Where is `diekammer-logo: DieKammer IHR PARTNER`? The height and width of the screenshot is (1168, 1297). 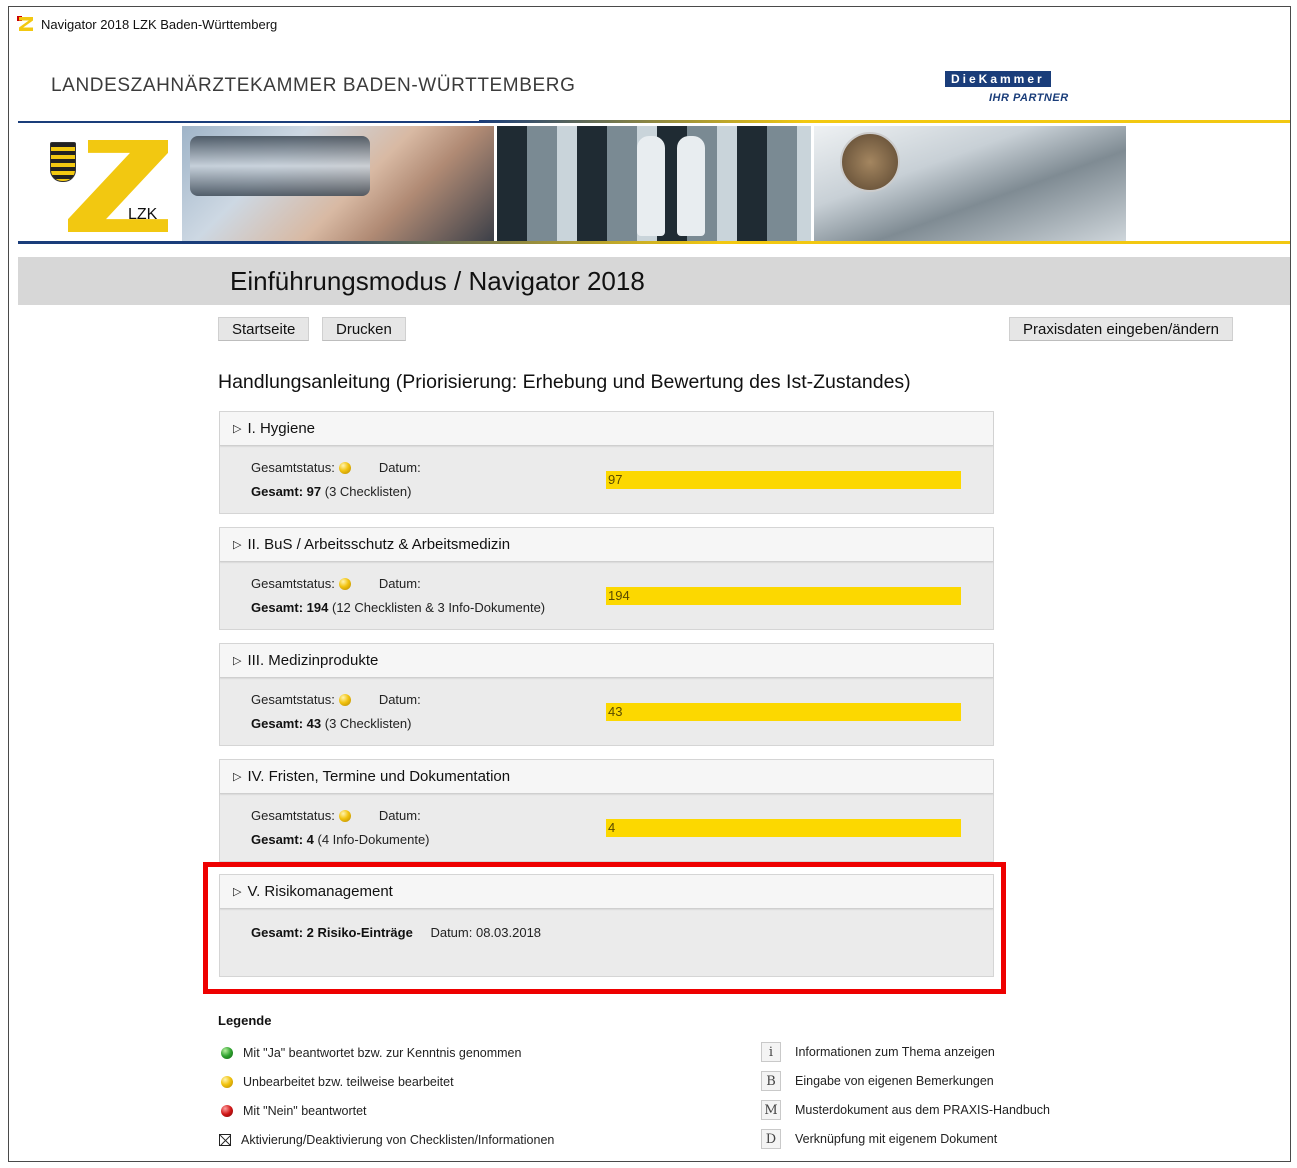
diekammer-logo: DieKammer IHR PARTNER is located at coordinates (1025, 88).